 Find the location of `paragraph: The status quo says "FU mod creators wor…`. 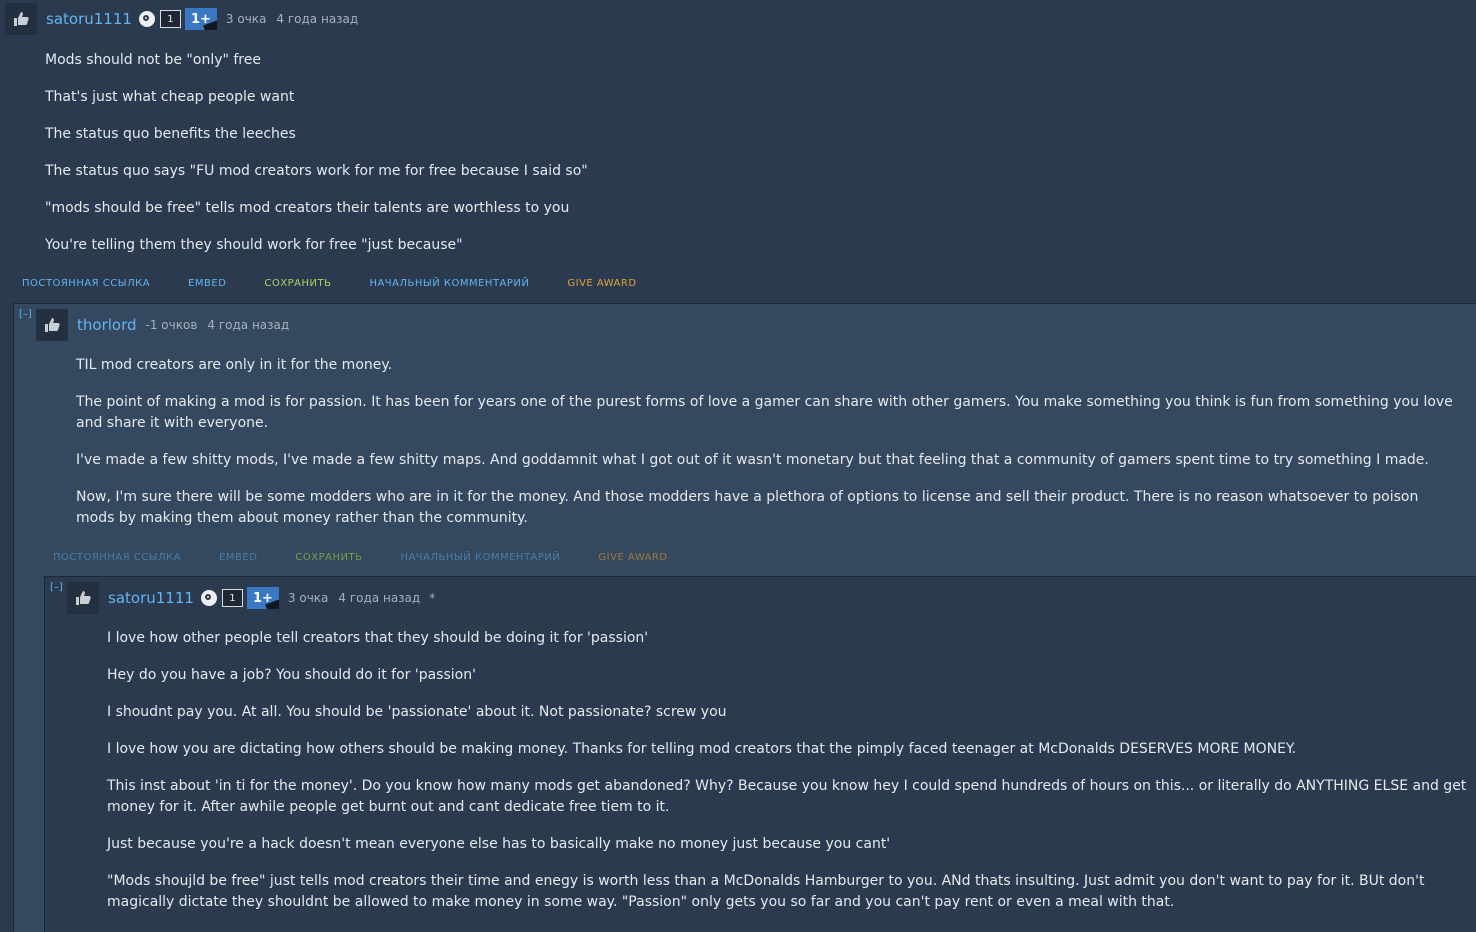

paragraph: The status quo says "FU mod creators wor… is located at coordinates (316, 171).